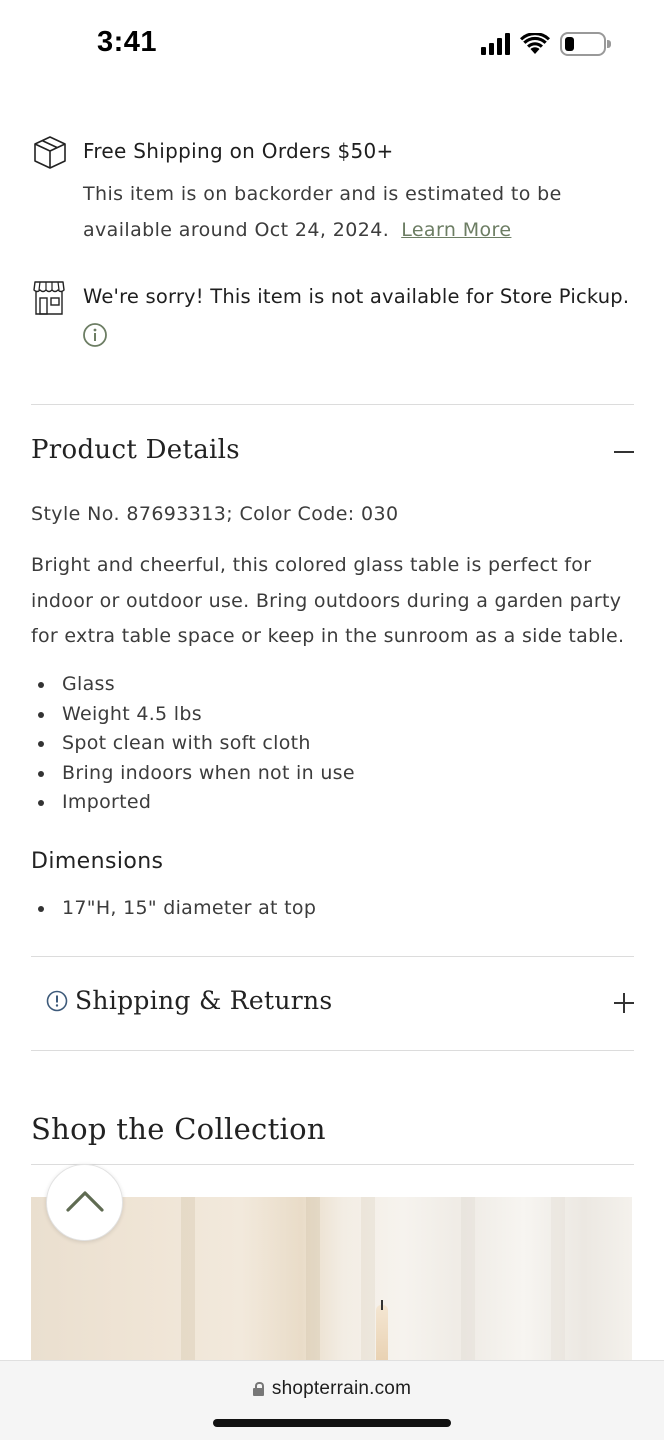 The image size is (664, 1440). What do you see at coordinates (178, 1129) in the screenshot?
I see `collection-heading: Shop the Collection` at bounding box center [178, 1129].